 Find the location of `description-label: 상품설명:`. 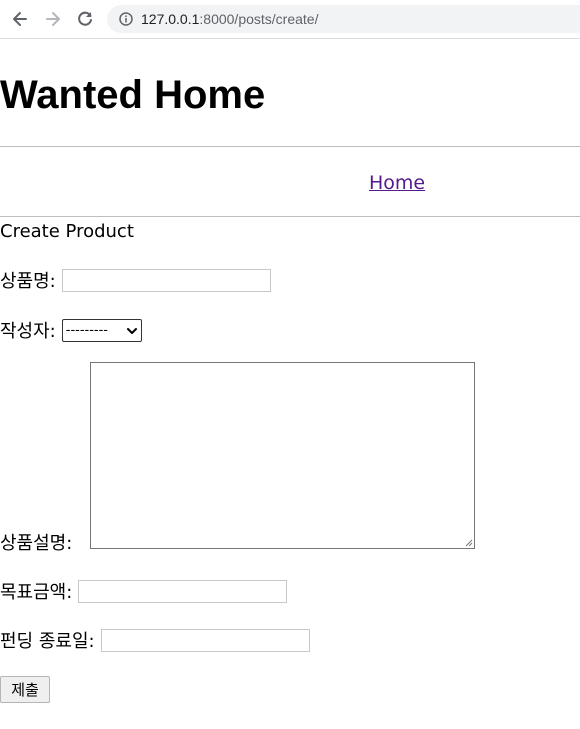

description-label: 상품설명: is located at coordinates (36, 543).